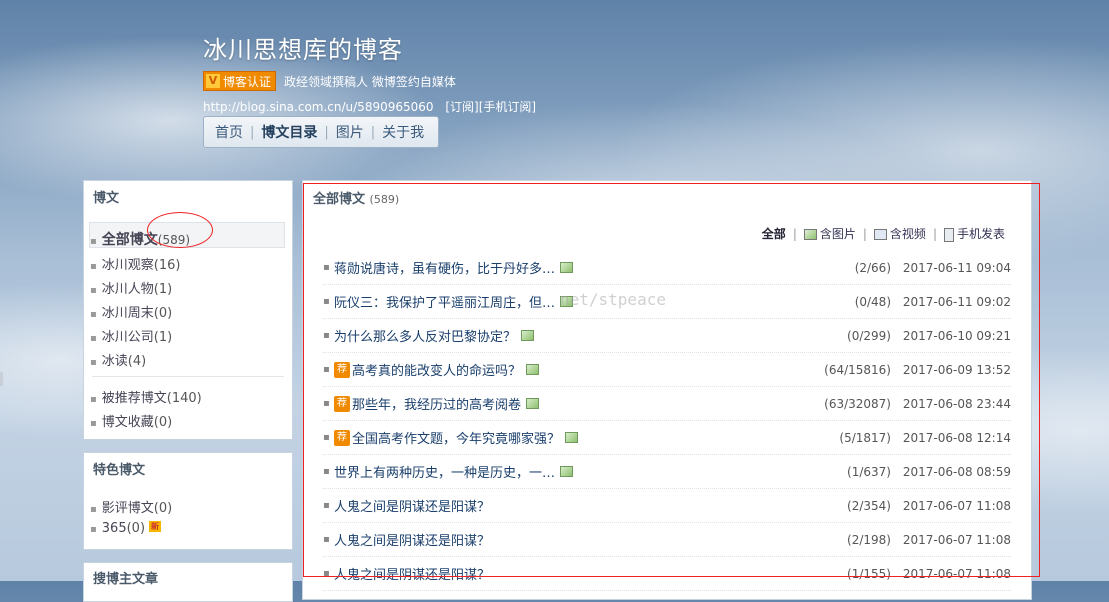 The height and width of the screenshot is (602, 1109). Describe the element at coordinates (140, 239) in the screenshot. I see `category-all: ▪ 全部博文(589)` at that location.